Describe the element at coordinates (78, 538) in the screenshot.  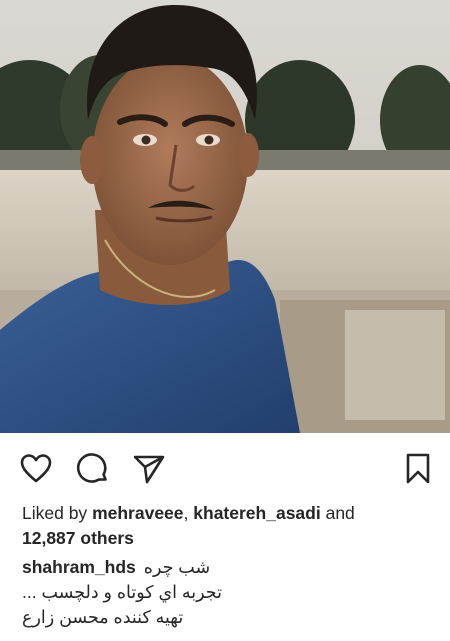
I see `likes-count: 12,887 others` at that location.